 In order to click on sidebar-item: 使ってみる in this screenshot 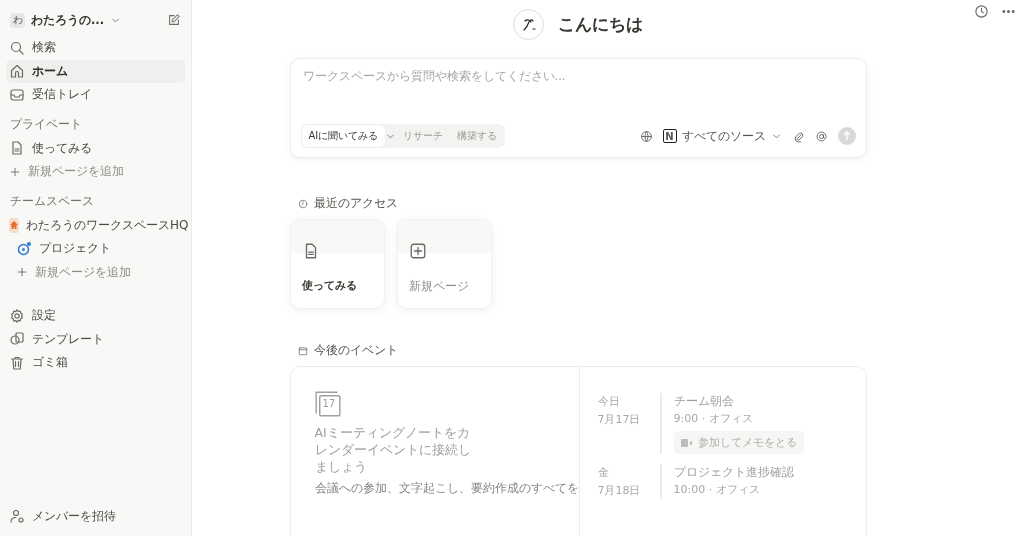, I will do `click(95, 148)`.